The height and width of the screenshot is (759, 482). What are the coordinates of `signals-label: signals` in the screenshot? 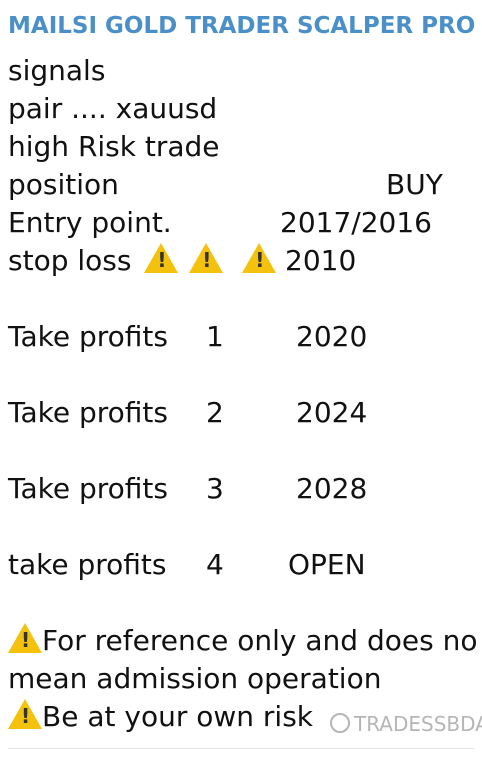 It's located at (57, 70).